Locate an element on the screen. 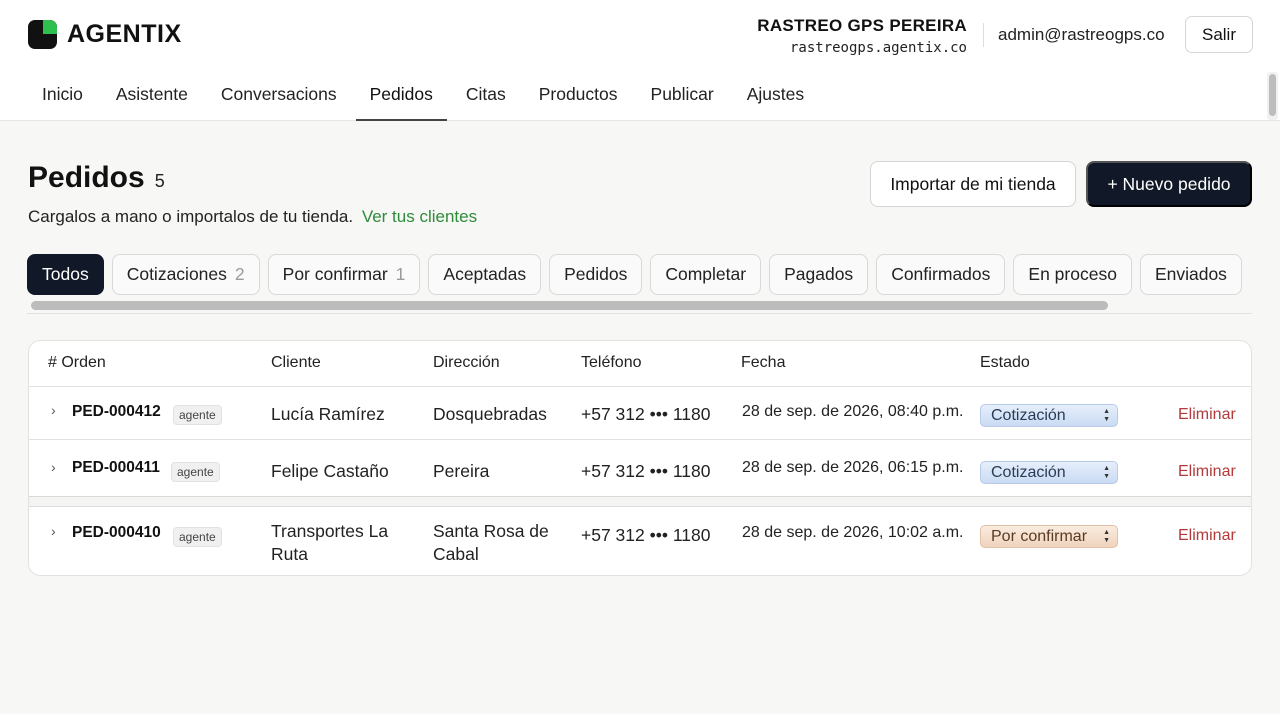  filter-label: Enviados is located at coordinates (1190, 274).